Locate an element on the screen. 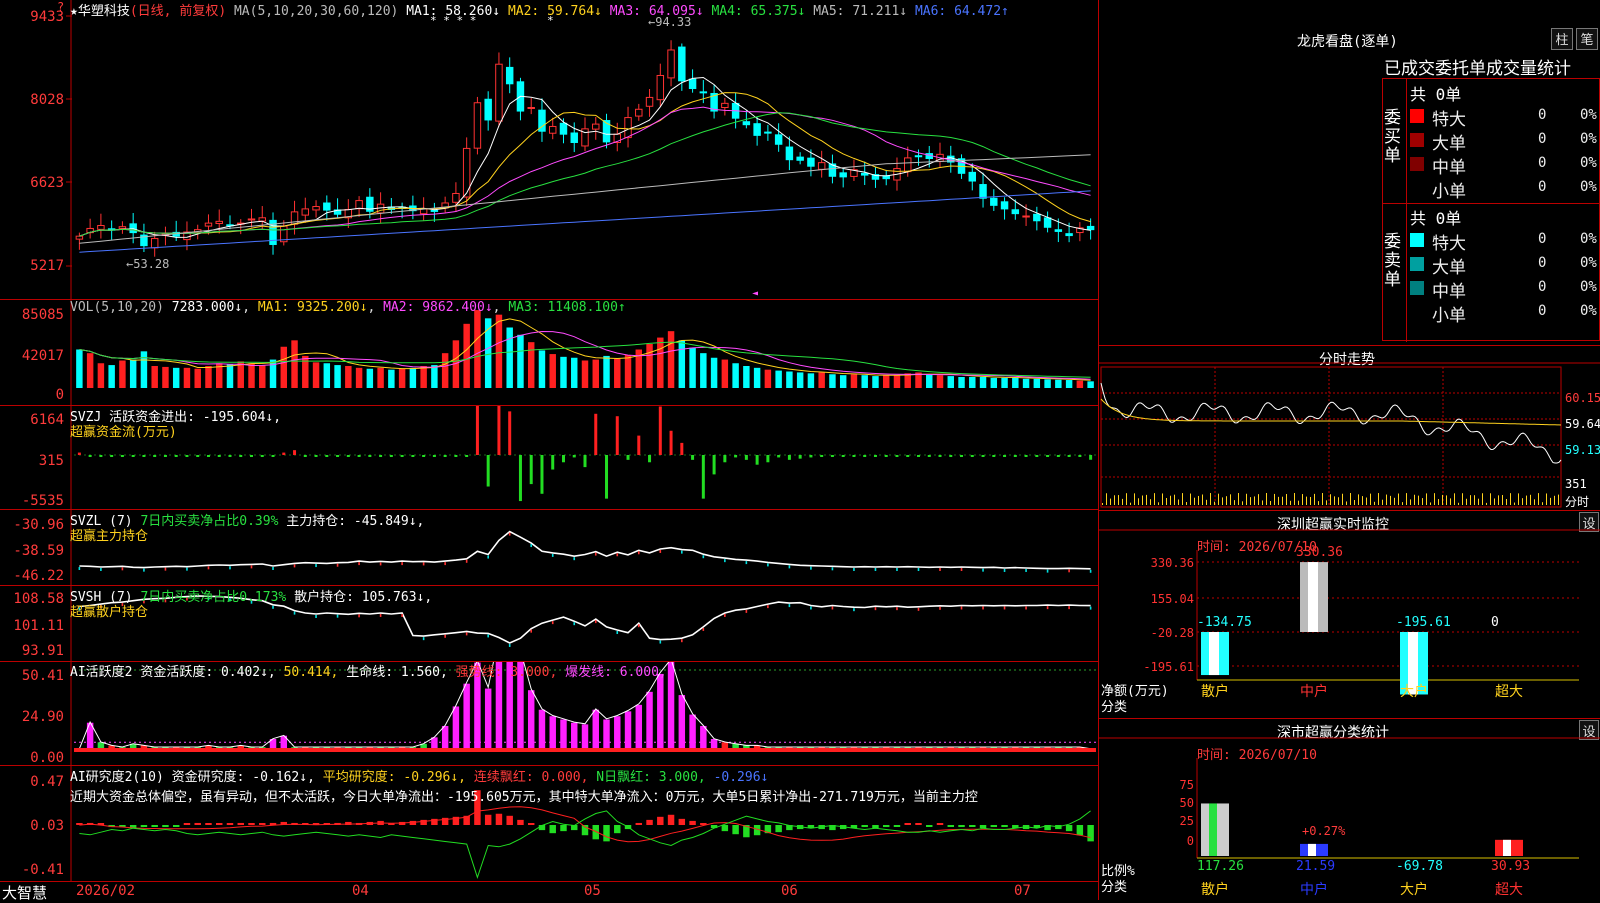  period-mode: (日线, 前复权) is located at coordinates (178, 11).